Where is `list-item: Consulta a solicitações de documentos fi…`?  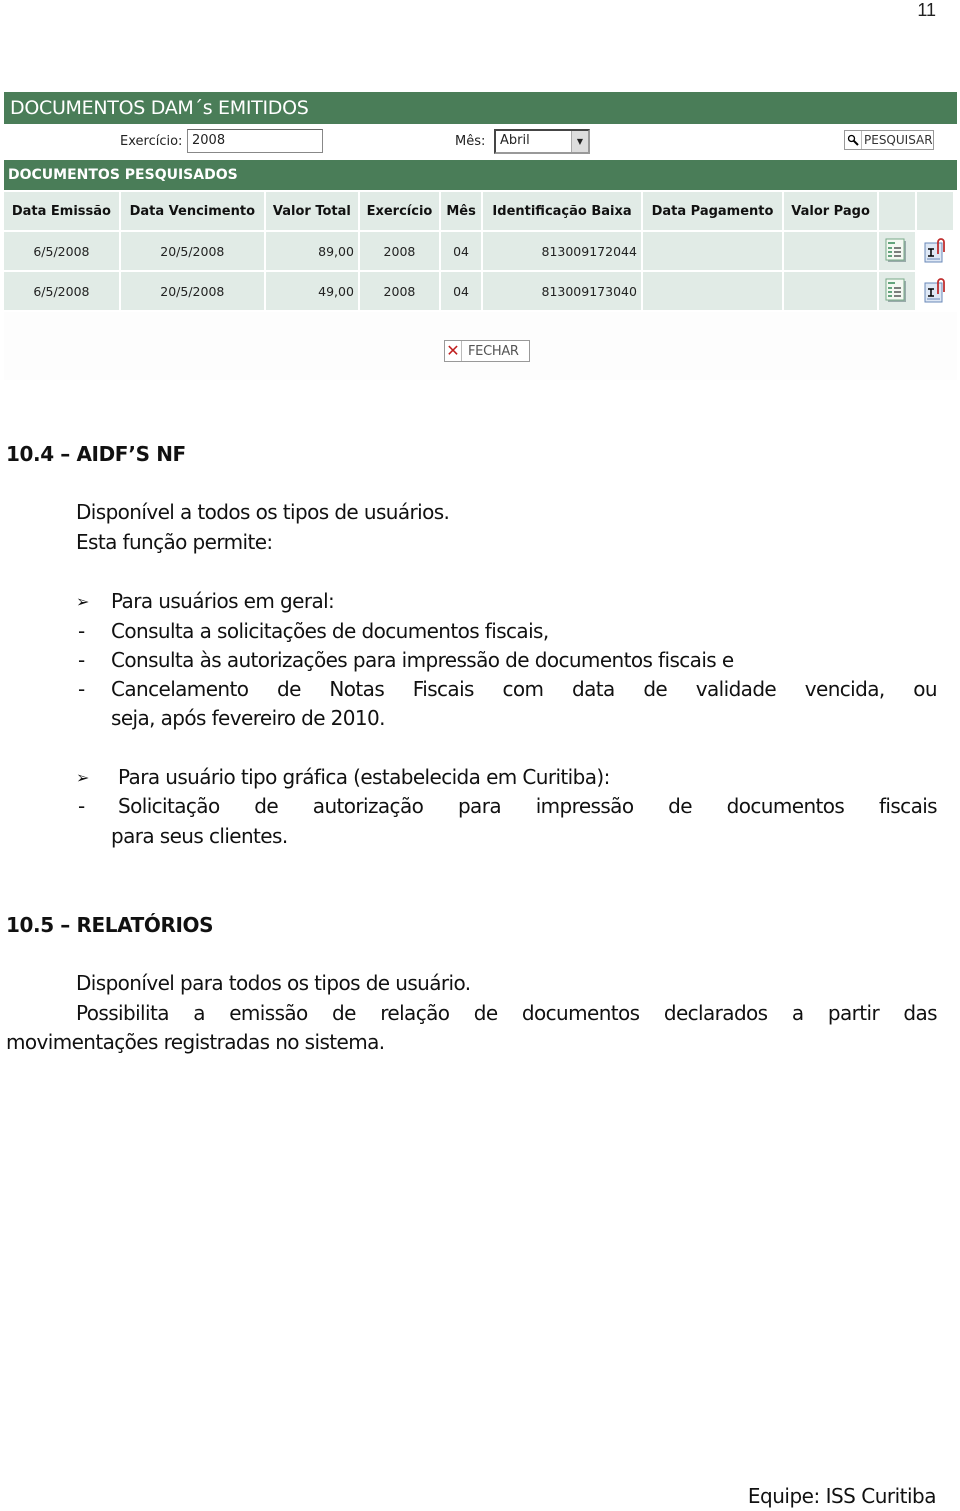
list-item: Consulta a solicitações de documentos fi… is located at coordinates (330, 631).